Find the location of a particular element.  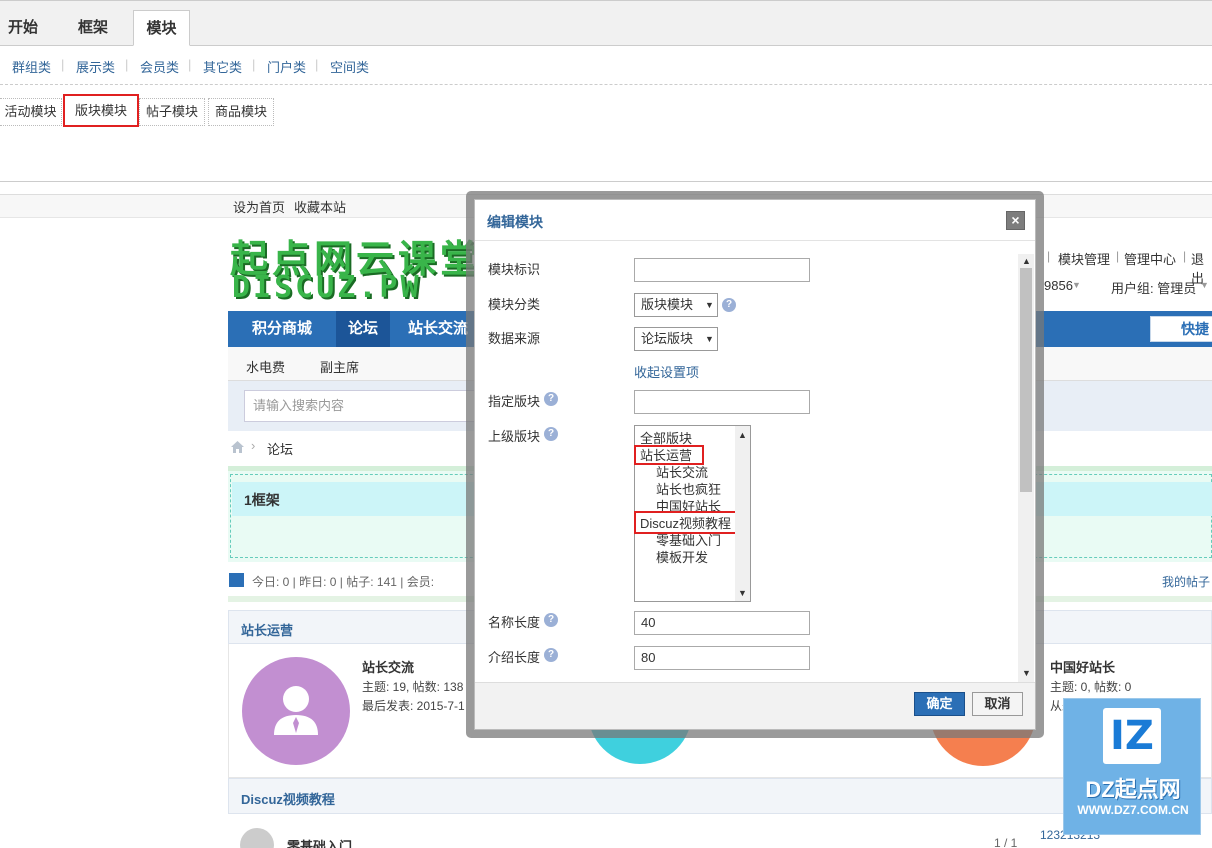

module-manage-link: 模块管理 is located at coordinates (1084, 258).